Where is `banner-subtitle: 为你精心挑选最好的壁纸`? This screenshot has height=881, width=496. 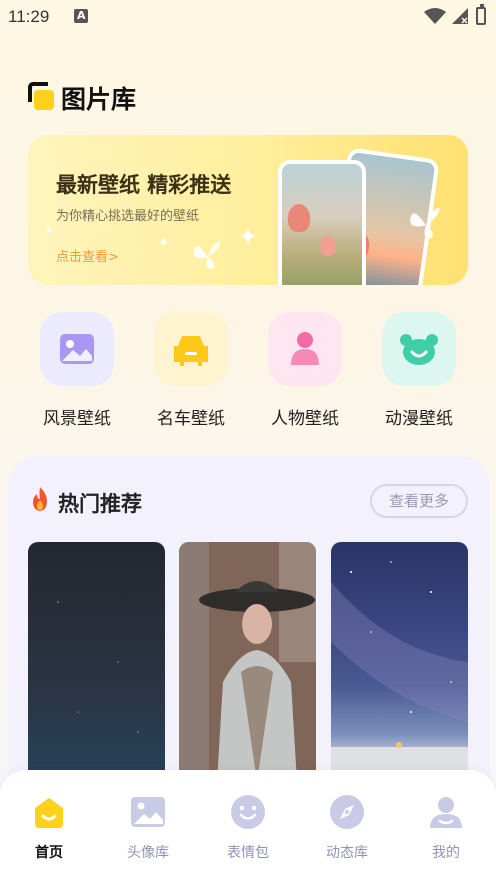 banner-subtitle: 为你精心挑选最好的壁纸 is located at coordinates (128, 216).